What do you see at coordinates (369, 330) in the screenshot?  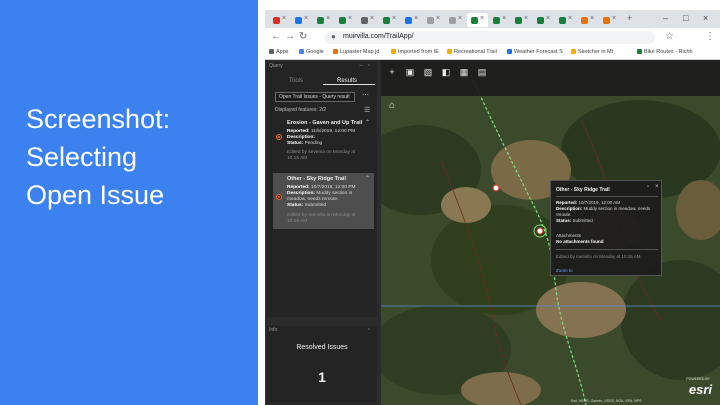 I see `expand-icon: ▫` at bounding box center [369, 330].